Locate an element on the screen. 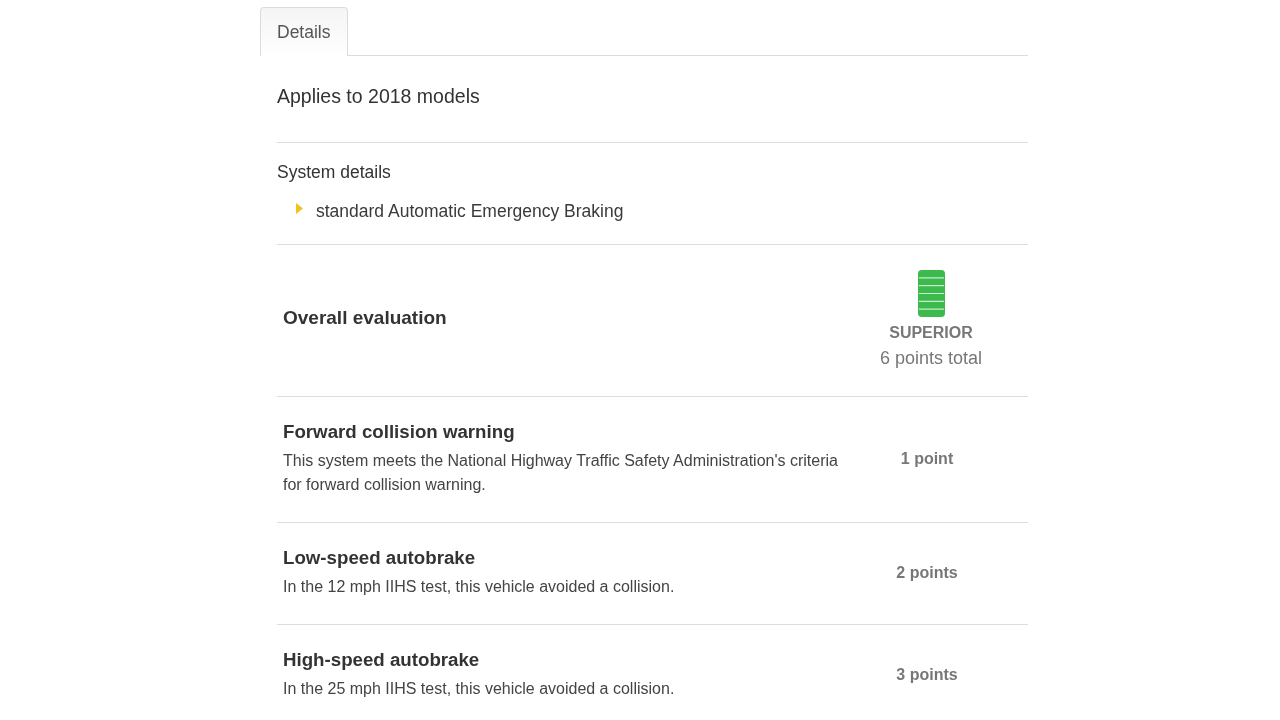  list-item-text: standard Automatic Emergency Braking is located at coordinates (470, 211).